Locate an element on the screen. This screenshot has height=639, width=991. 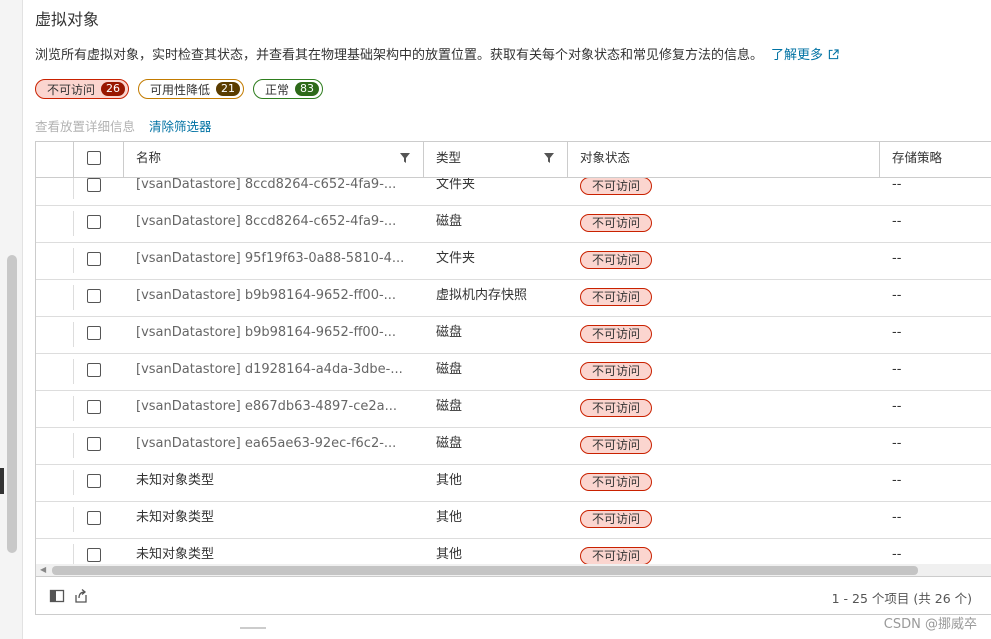
horizontal-scrollbar-thumb is located at coordinates (485, 570).